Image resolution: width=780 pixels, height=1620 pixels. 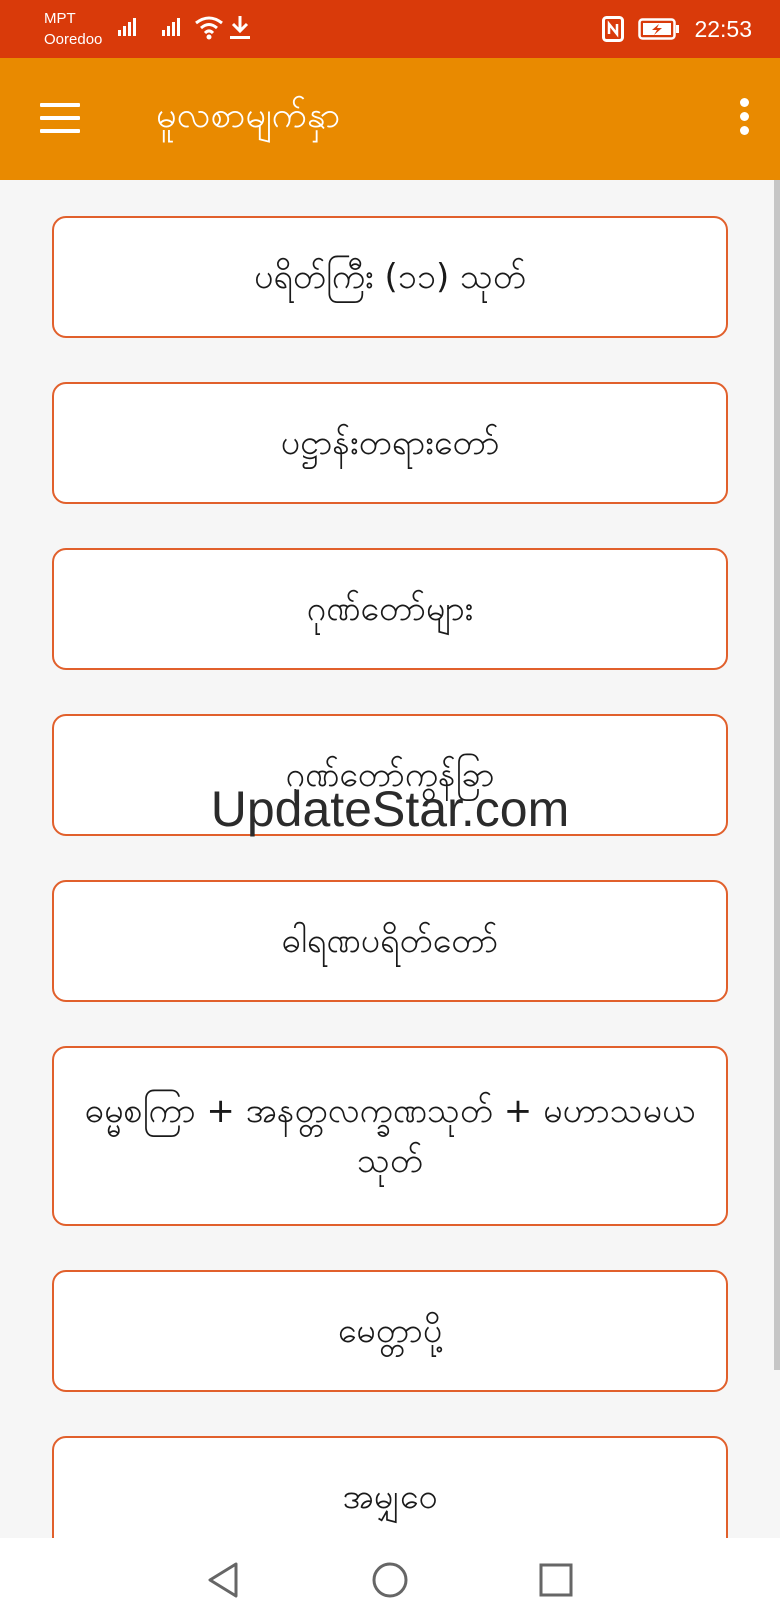 I want to click on menu-button-patthana: ပဋ္ဌာန်းတရားတော်, so click(x=390, y=443).